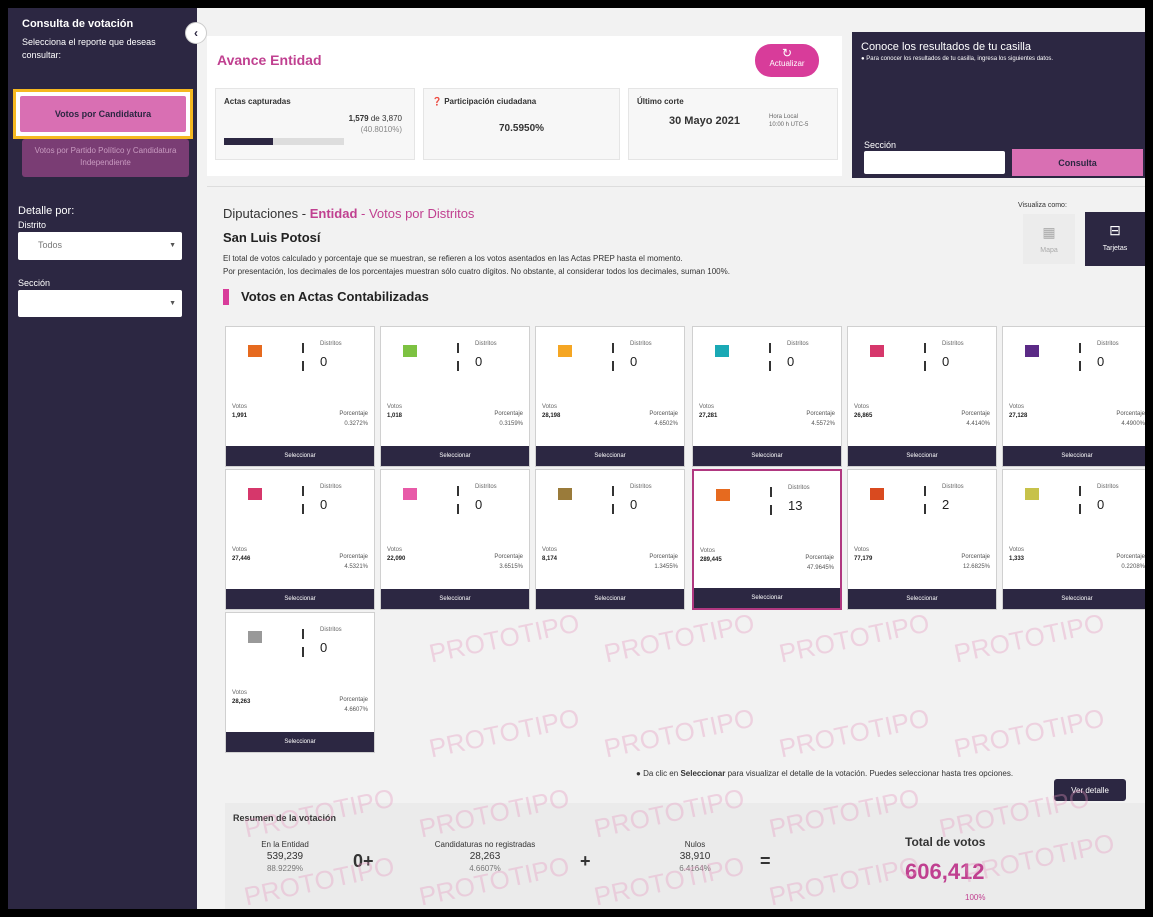 This screenshot has height=917, width=1153. Describe the element at coordinates (485, 868) in the screenshot. I see `no-reg-pct: 4.6607%` at that location.